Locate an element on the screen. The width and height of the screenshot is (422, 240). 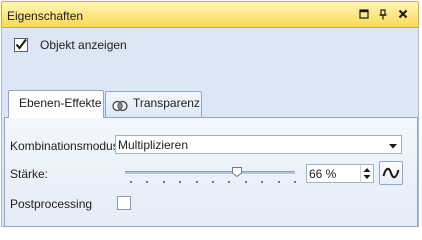
tab-layer-effects: Ebenen-Effekte is located at coordinates (56, 104).